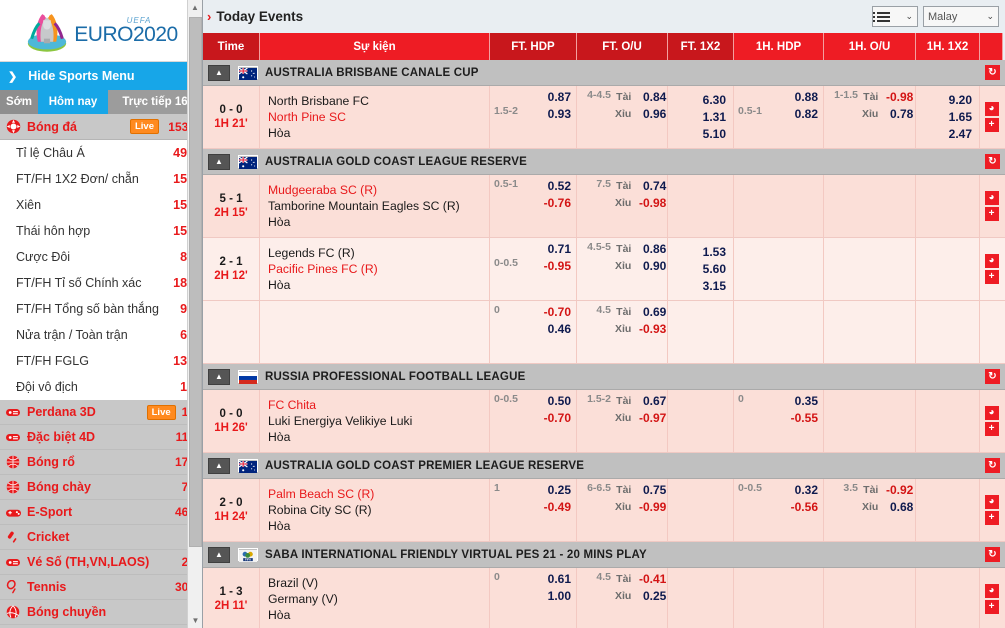 This screenshot has height=628, width=1005. What do you see at coordinates (101, 153) in the screenshot?
I see `submenu-item-0: Tỉ lệ Châu Á 496` at bounding box center [101, 153].